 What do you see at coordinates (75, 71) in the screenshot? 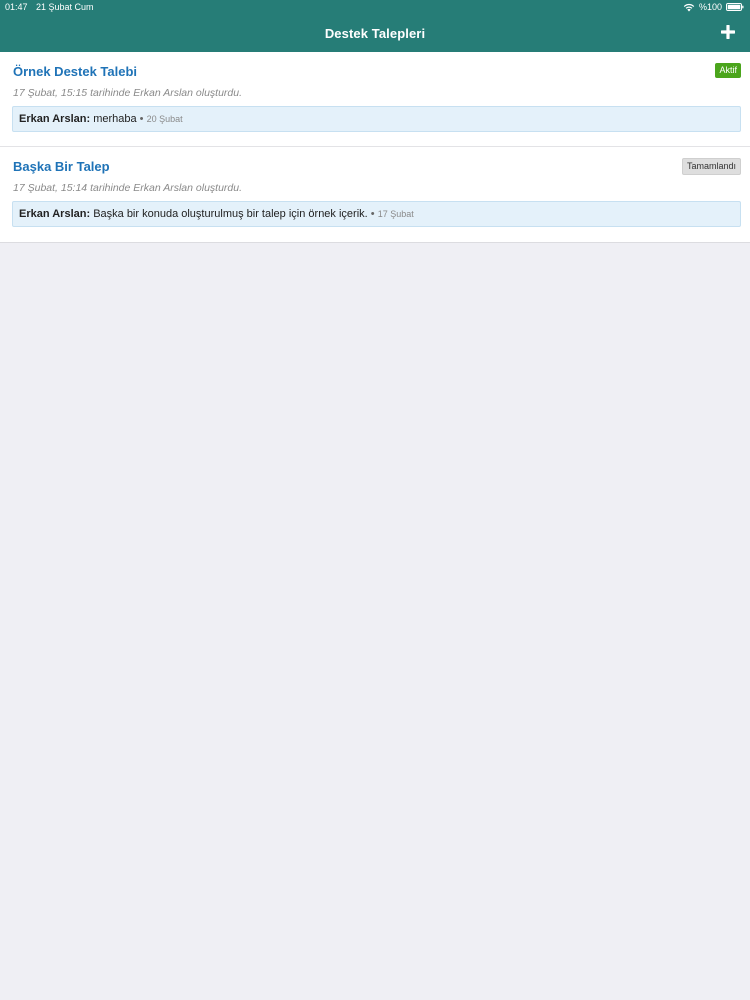
I see `ticket-title: Örnek Destek Talebi` at bounding box center [75, 71].